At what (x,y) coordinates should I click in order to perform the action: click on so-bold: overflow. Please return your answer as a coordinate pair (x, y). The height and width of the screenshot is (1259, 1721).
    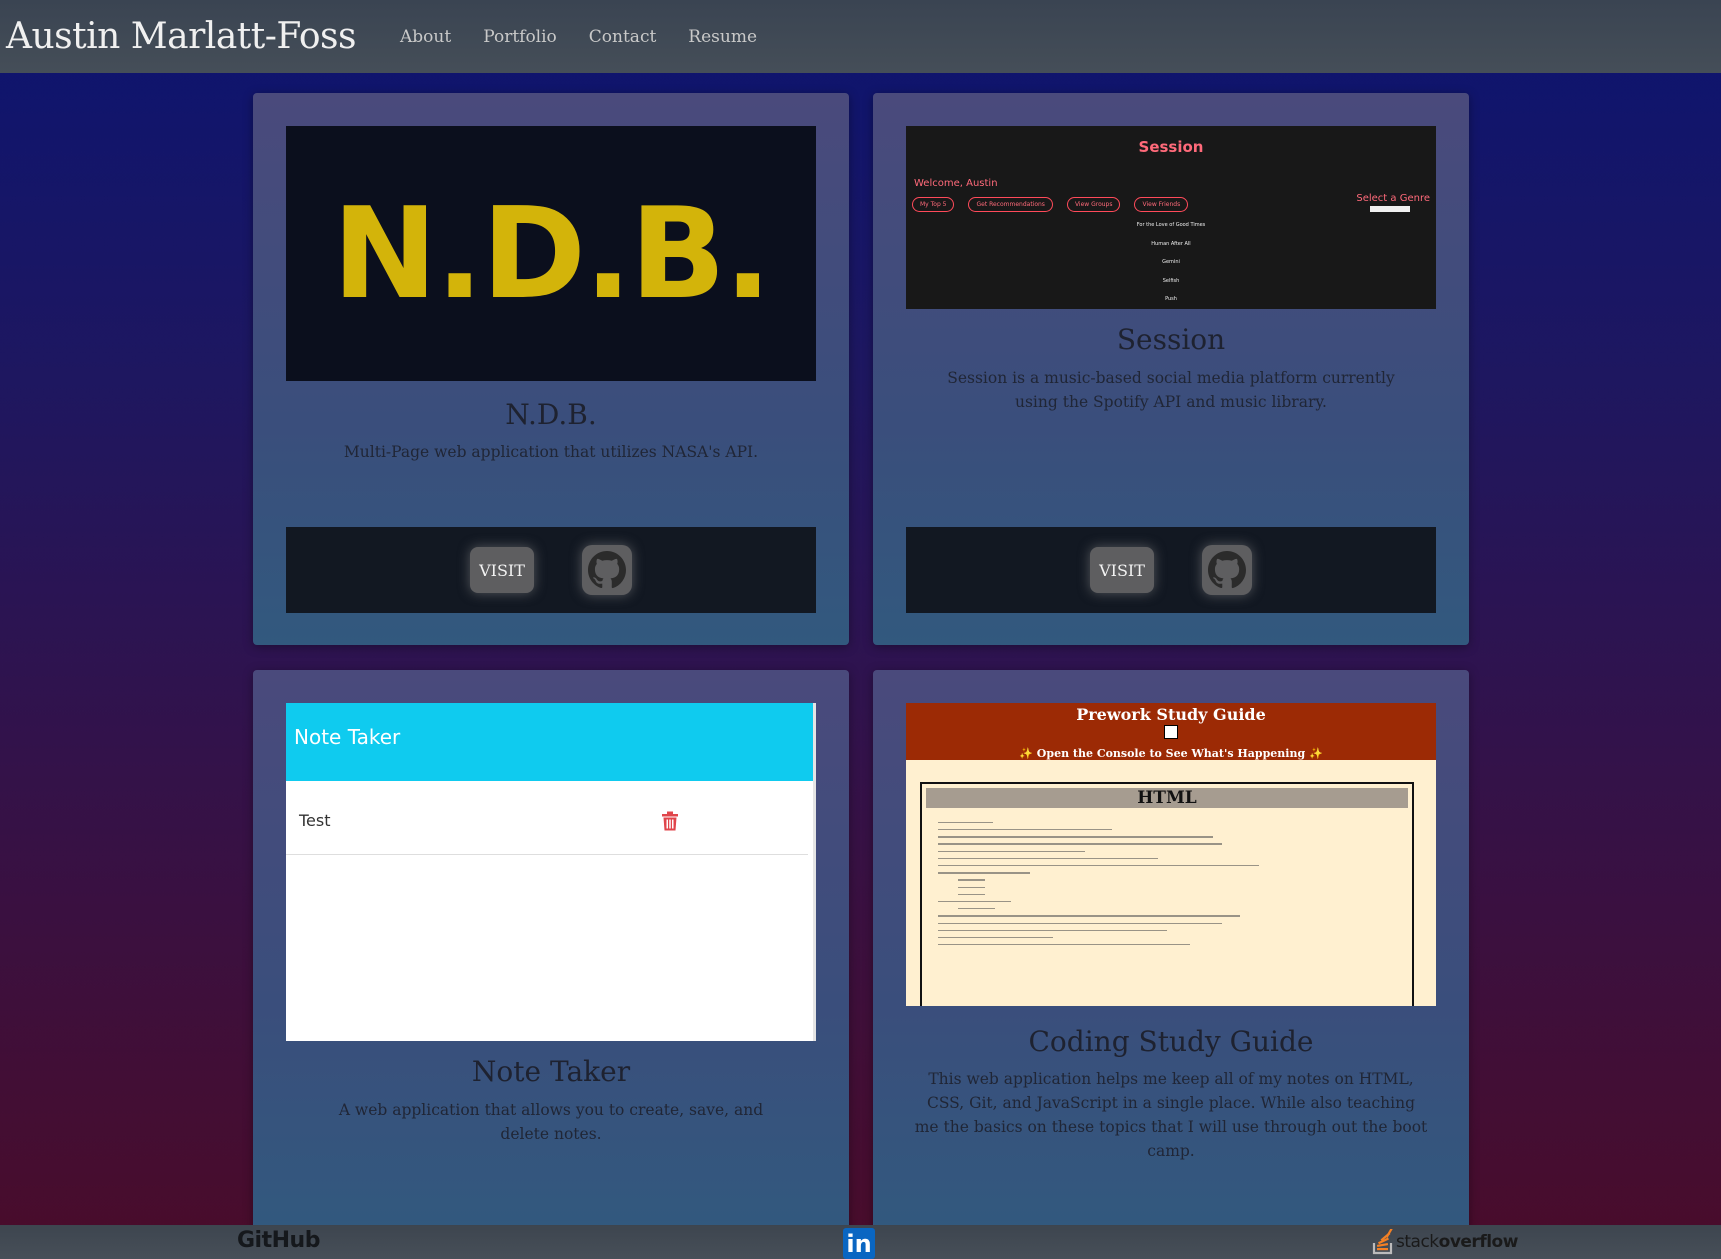
    Looking at the image, I should click on (1478, 1242).